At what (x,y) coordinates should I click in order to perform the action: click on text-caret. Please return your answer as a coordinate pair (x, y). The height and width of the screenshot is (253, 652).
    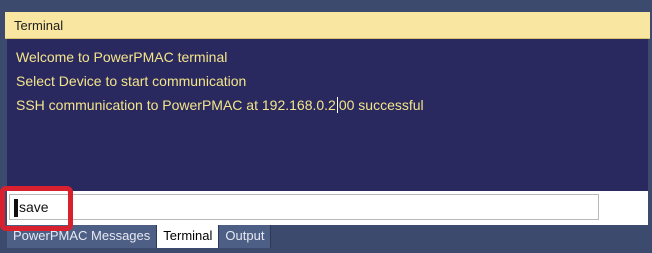
    Looking at the image, I should click on (337, 105).